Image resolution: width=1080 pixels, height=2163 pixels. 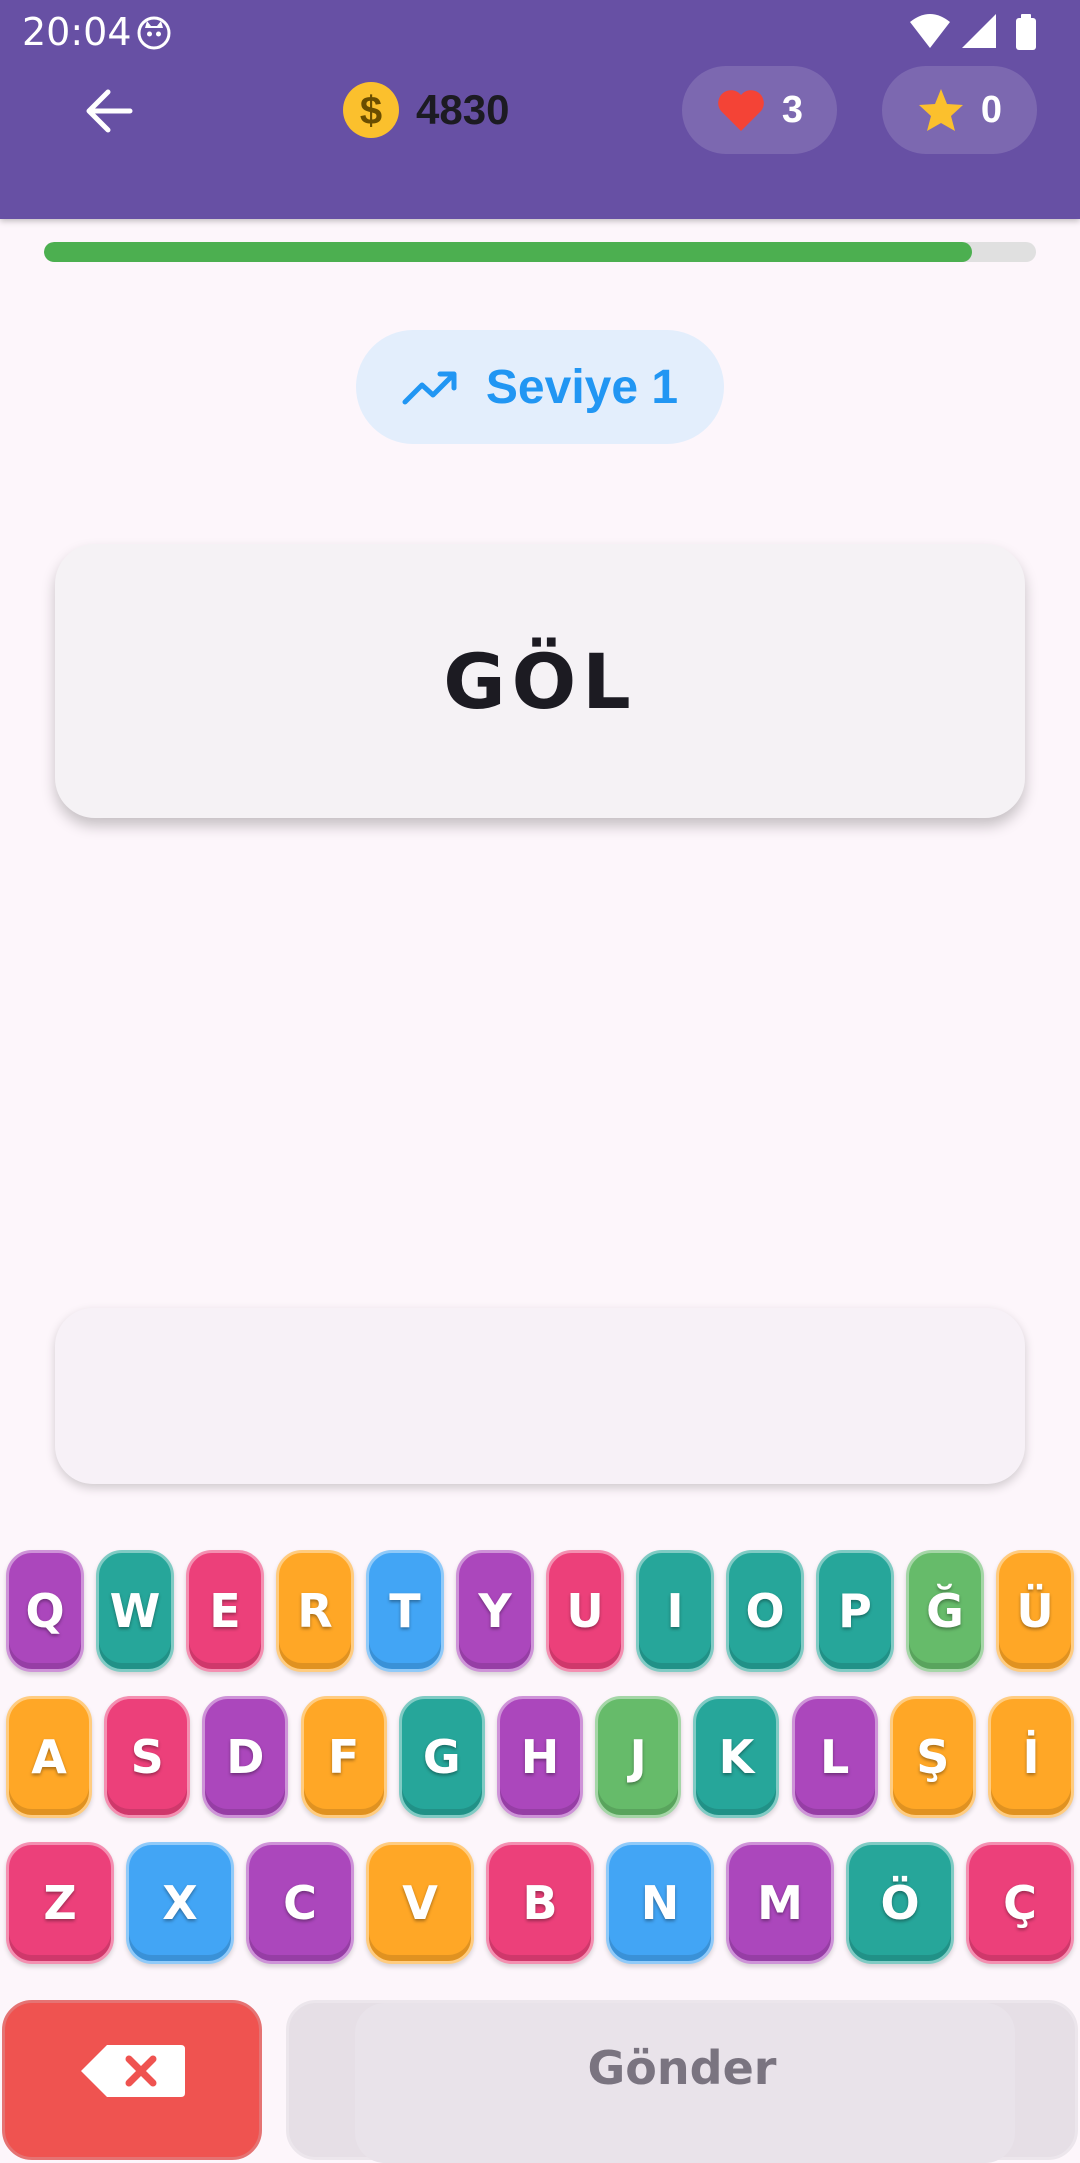 What do you see at coordinates (45, 1611) in the screenshot?
I see `key-Q: Q` at bounding box center [45, 1611].